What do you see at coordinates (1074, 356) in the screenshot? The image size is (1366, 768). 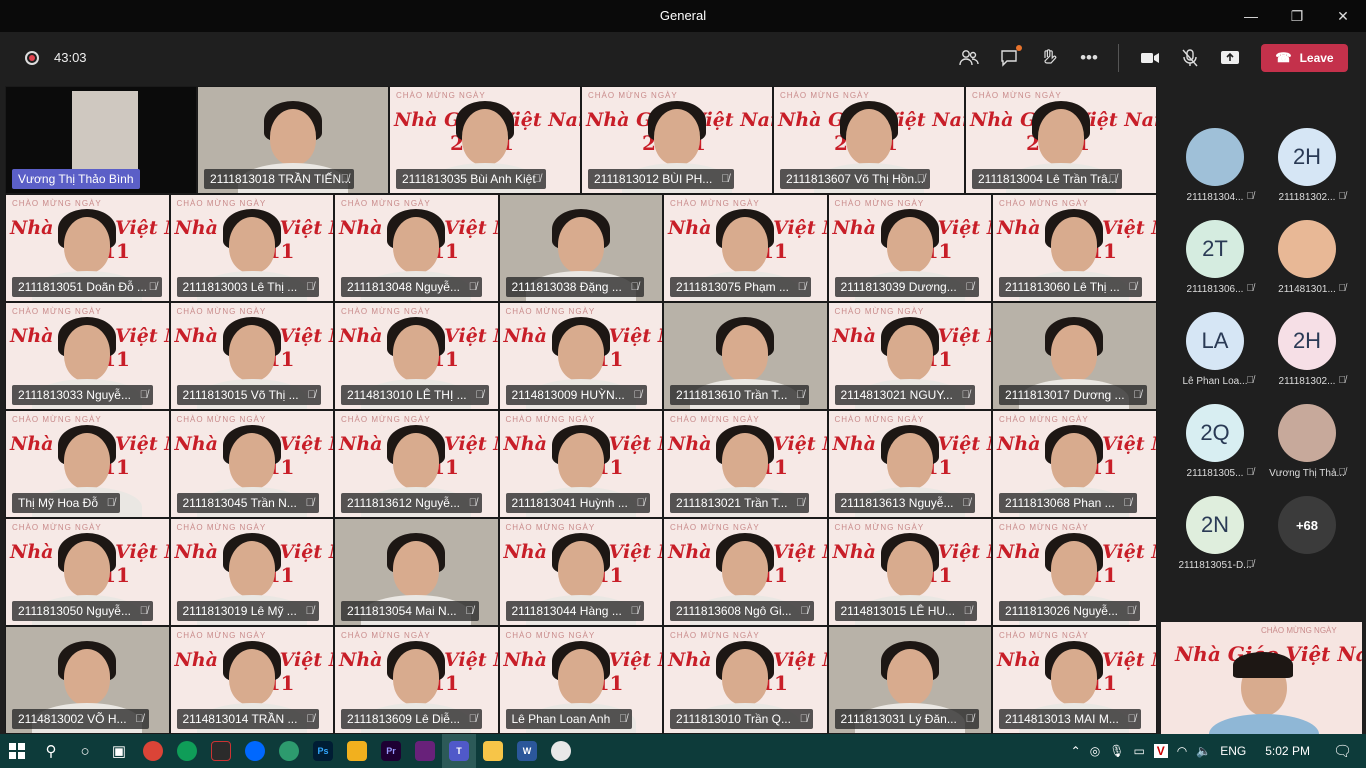 I see `participant-video-tile: 2111813017 Dương ... 🎙̸` at bounding box center [1074, 356].